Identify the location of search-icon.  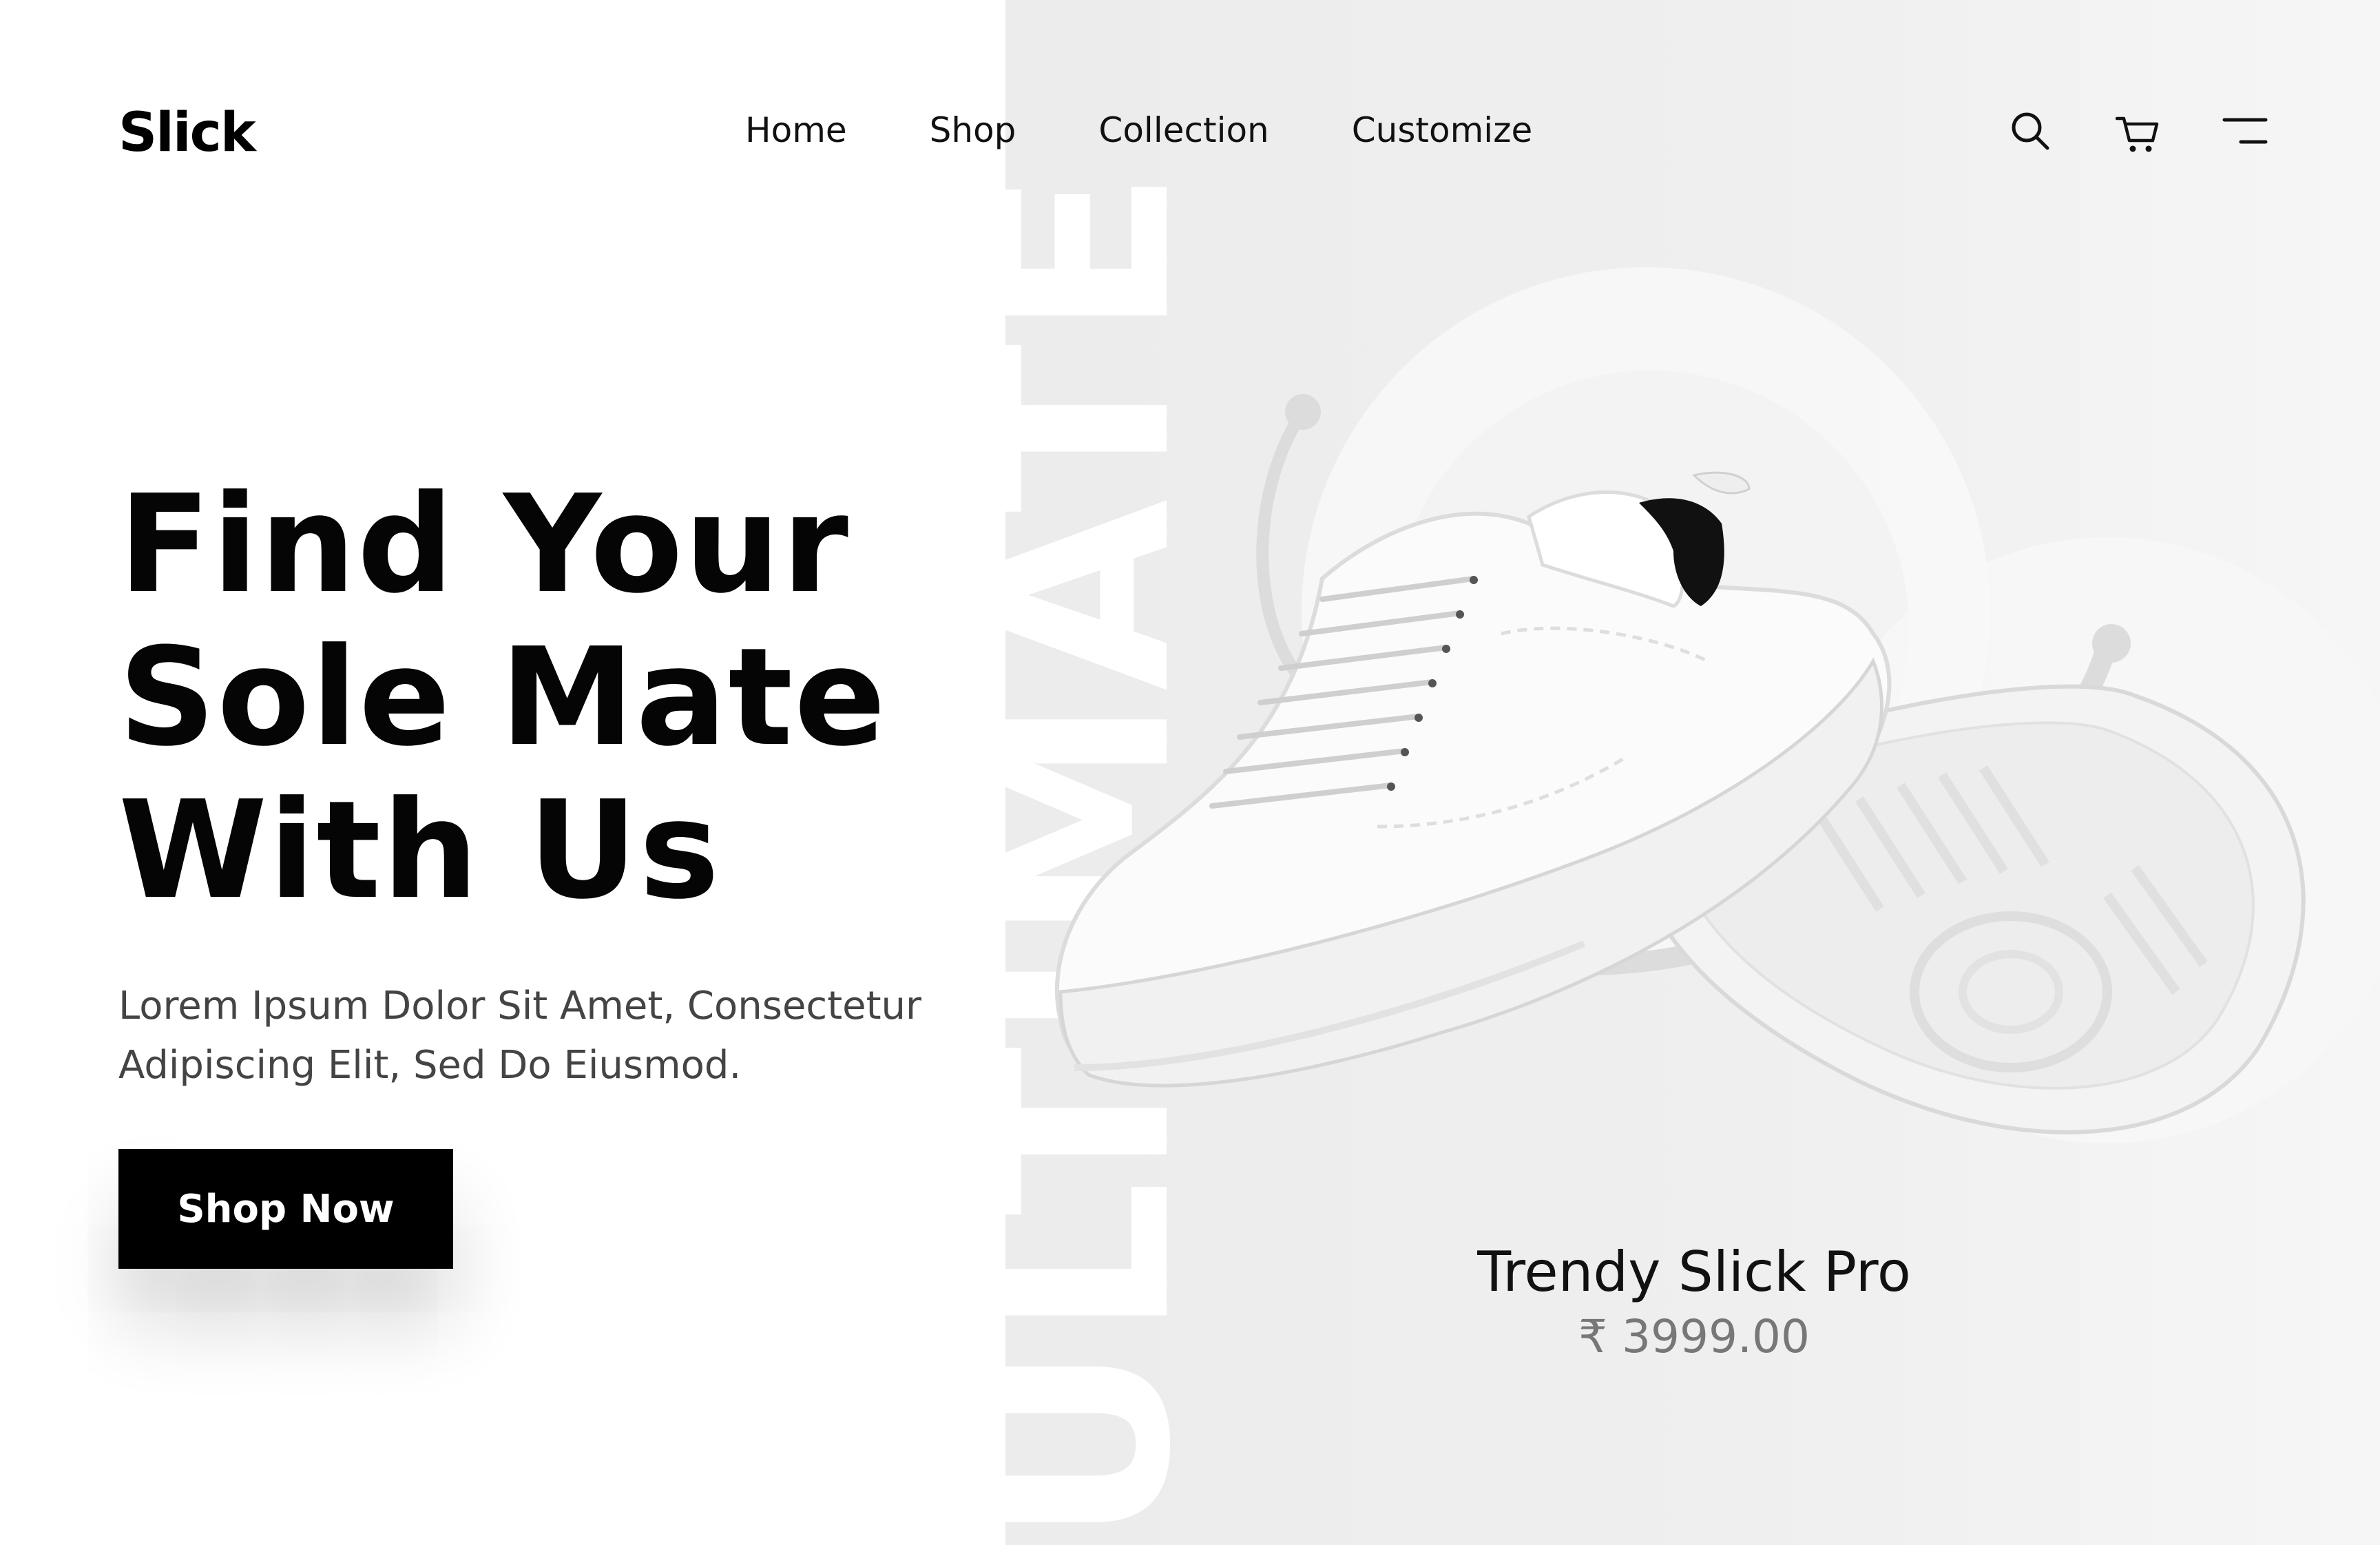
(2030, 131).